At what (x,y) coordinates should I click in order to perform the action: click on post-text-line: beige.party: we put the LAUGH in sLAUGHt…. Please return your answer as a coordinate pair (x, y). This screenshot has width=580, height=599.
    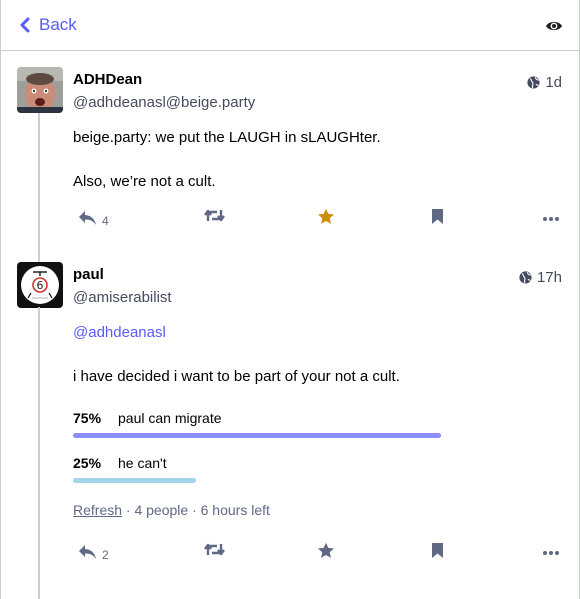
    Looking at the image, I should click on (227, 137).